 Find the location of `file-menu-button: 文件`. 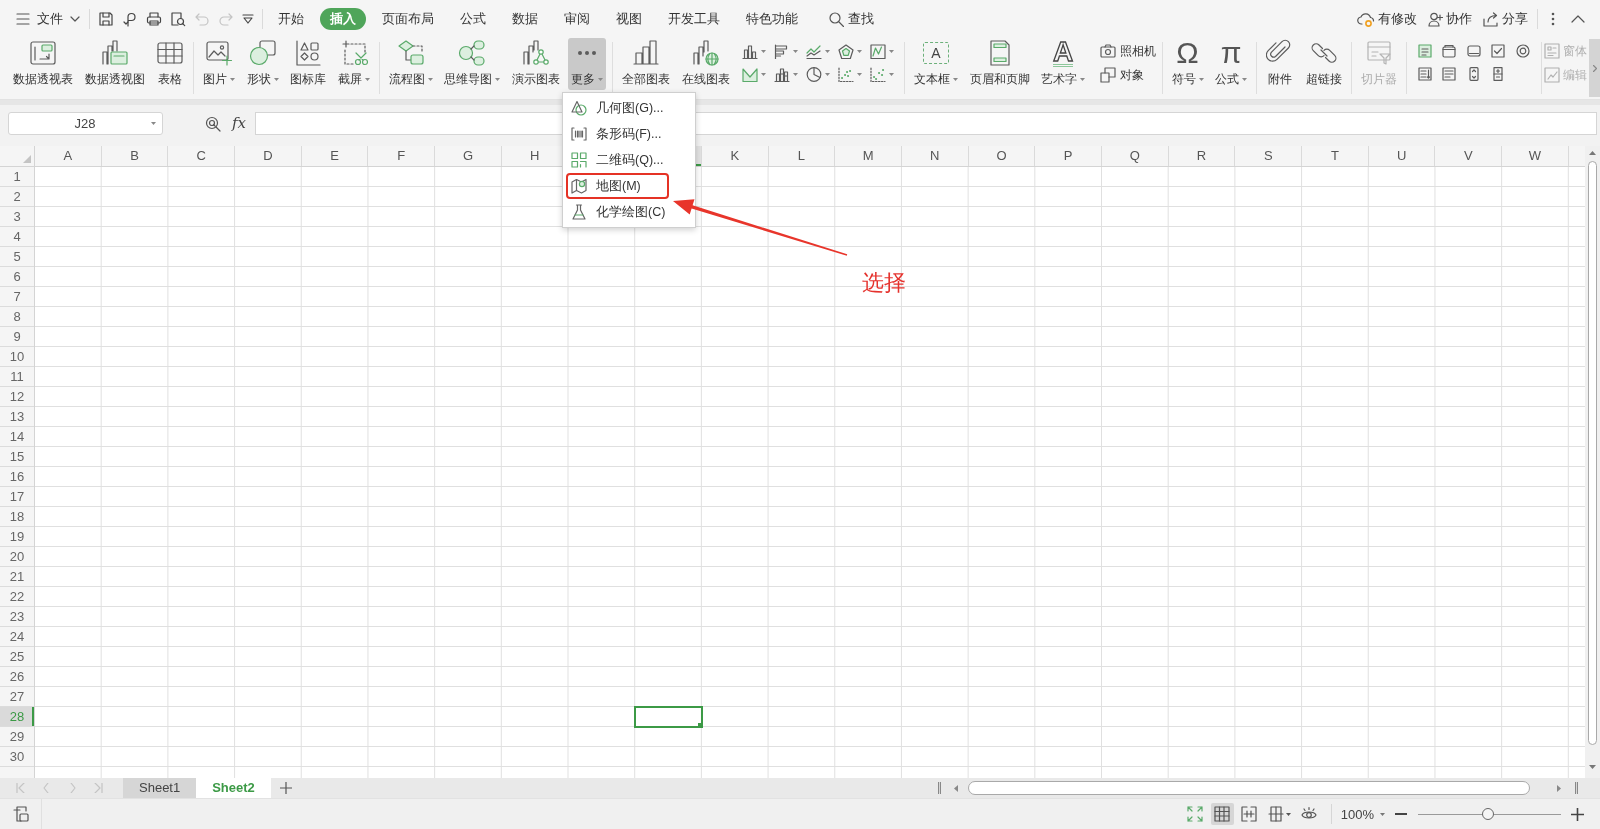

file-menu-button: 文件 is located at coordinates (48, 19).